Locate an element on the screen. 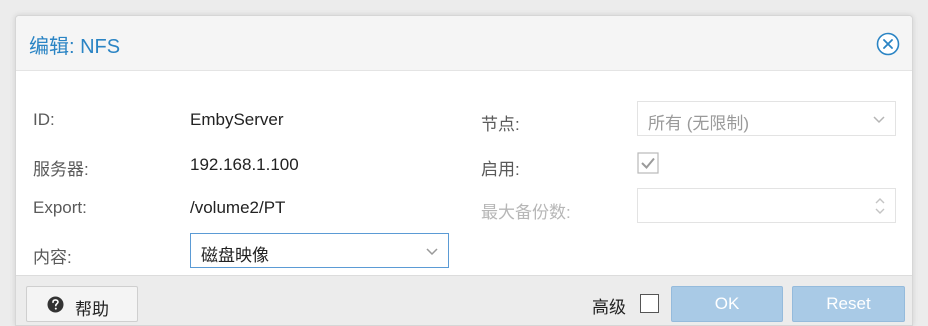  nodes-label: 节点: is located at coordinates (500, 124).